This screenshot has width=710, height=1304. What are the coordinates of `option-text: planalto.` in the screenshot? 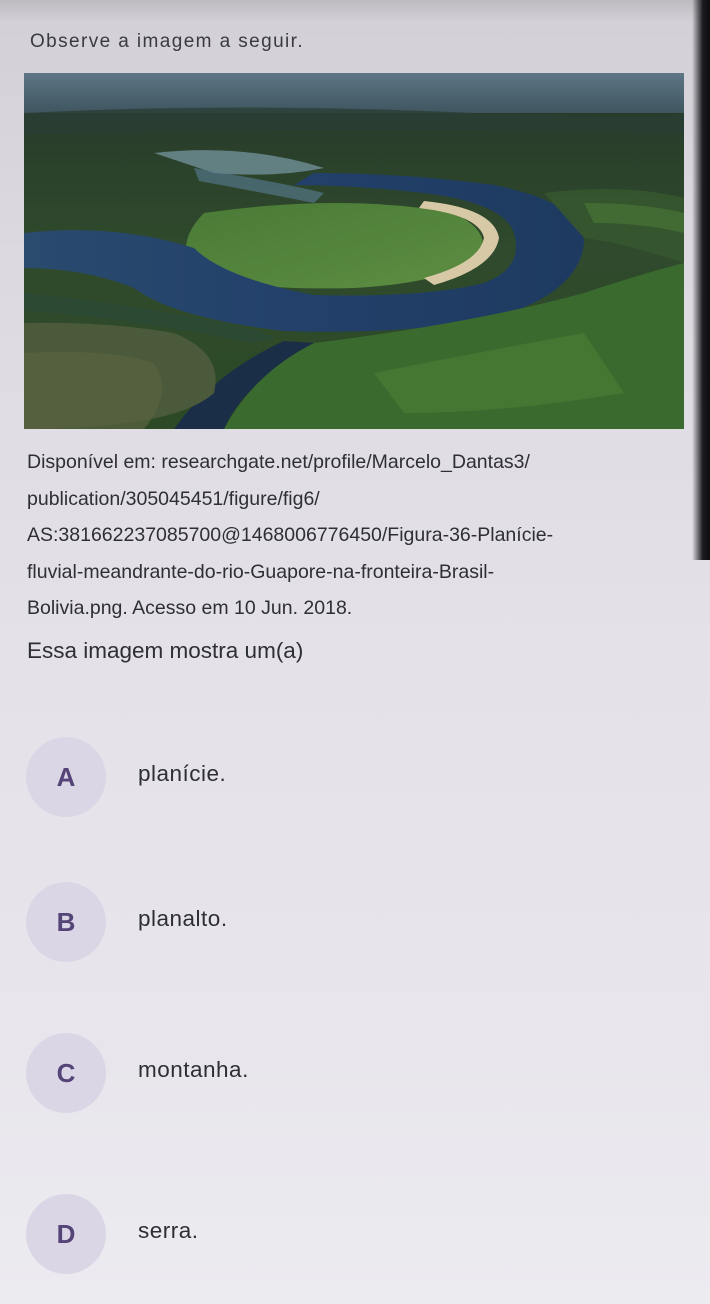 It's located at (183, 918).